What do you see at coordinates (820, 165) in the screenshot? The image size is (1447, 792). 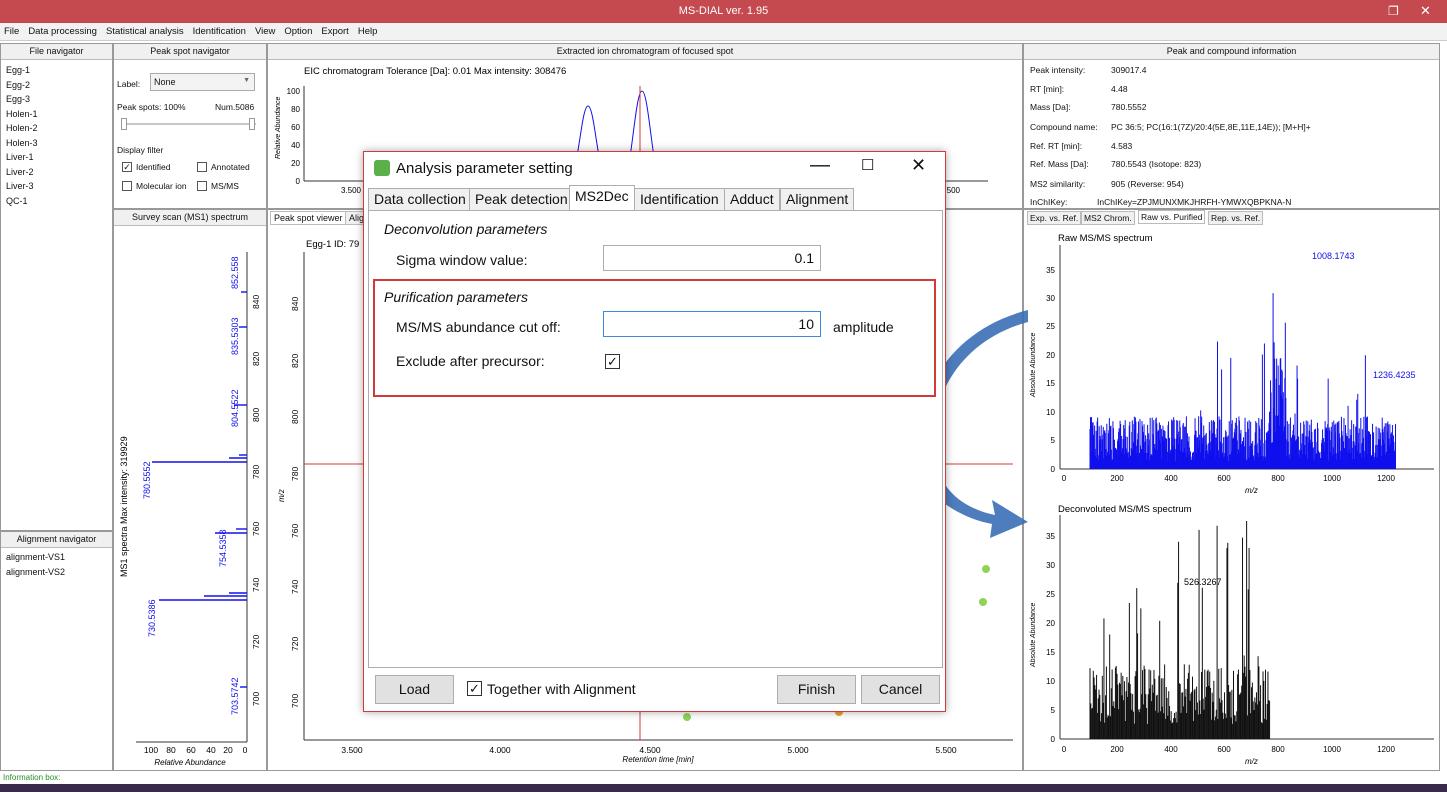 I see `minimize-icon: —` at bounding box center [820, 165].